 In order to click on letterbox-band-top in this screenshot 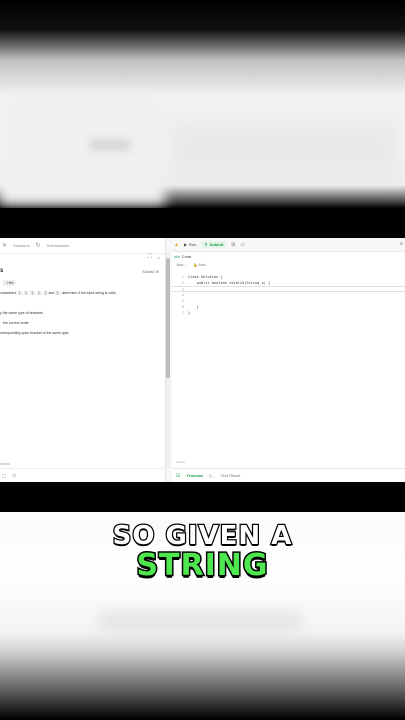, I will do `click(202, 223)`.